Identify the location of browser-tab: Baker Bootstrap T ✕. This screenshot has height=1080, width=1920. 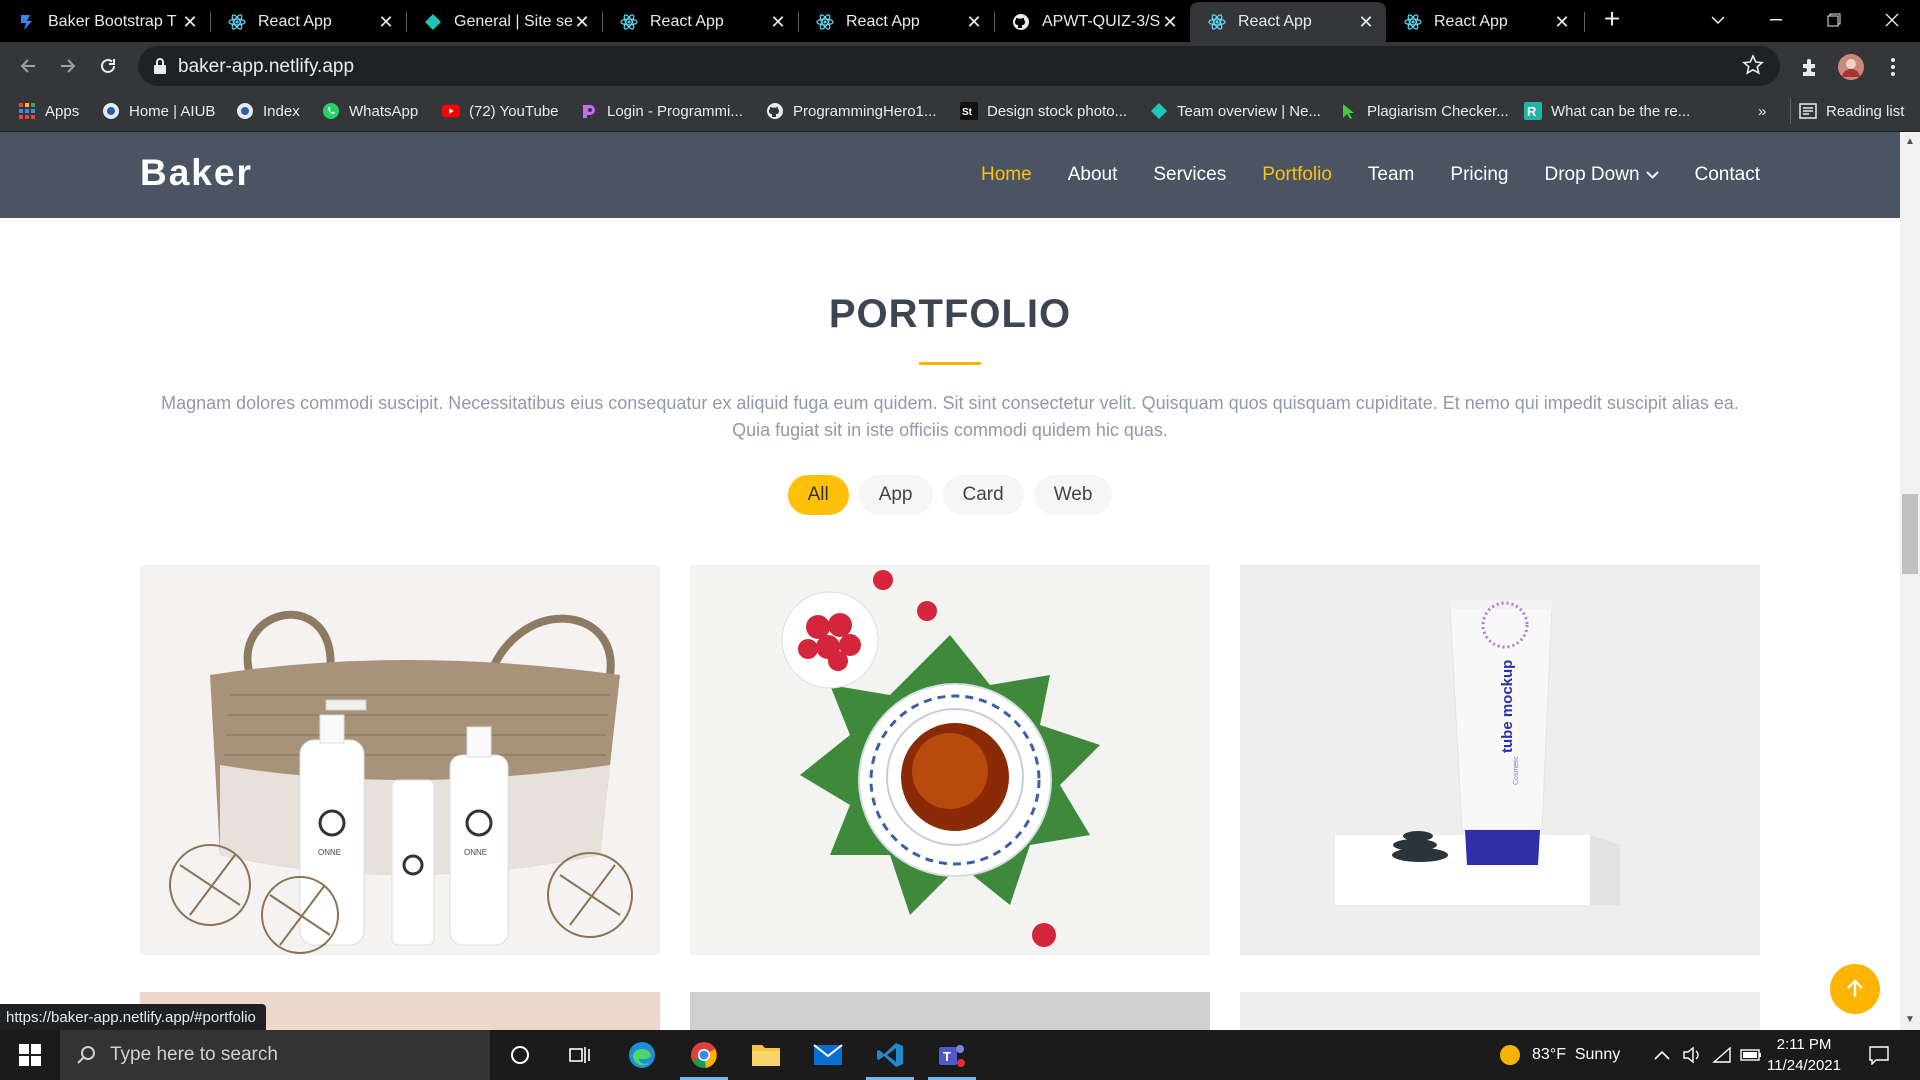
(105, 22).